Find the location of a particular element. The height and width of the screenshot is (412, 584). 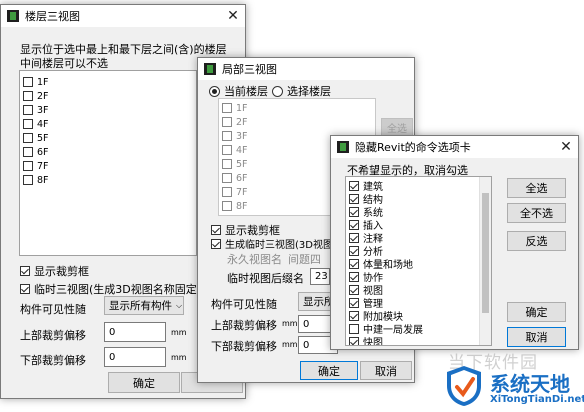

scrollbar-thumb is located at coordinates (485, 253).